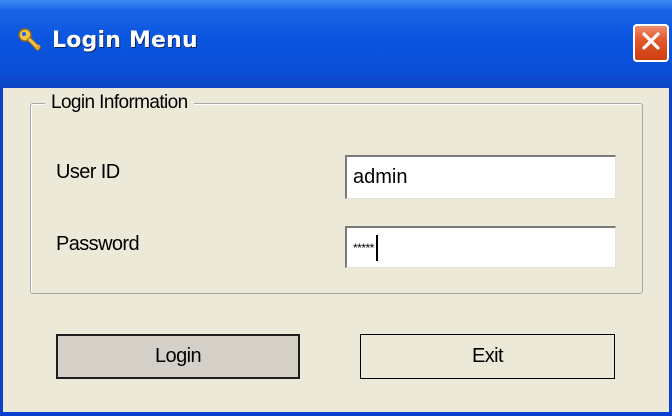 The width and height of the screenshot is (672, 416). What do you see at coordinates (376, 247) in the screenshot?
I see `text-caret` at bounding box center [376, 247].